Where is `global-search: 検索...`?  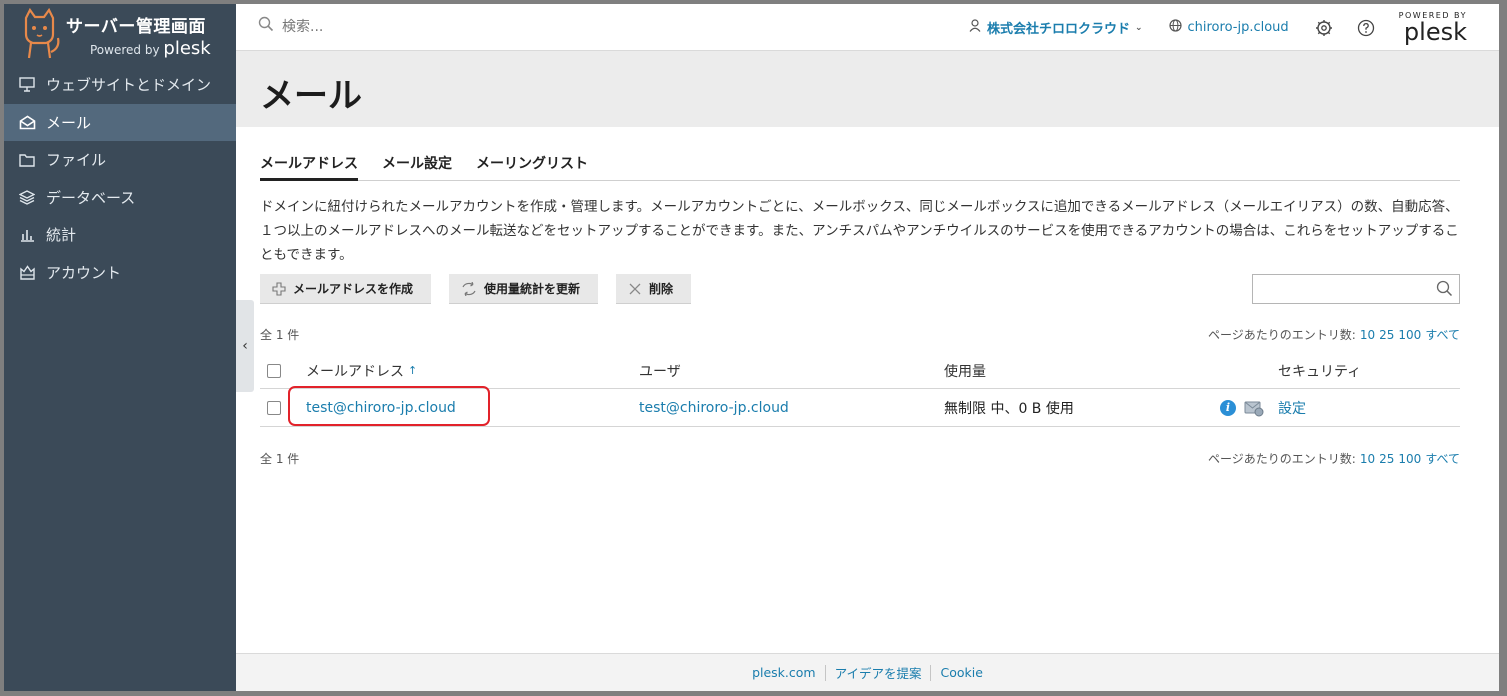
global-search: 検索... is located at coordinates (290, 26).